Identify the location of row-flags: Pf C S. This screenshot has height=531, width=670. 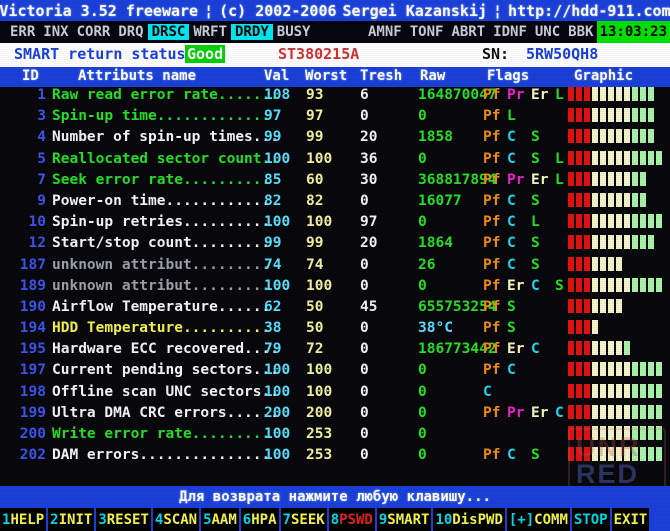
(519, 265).